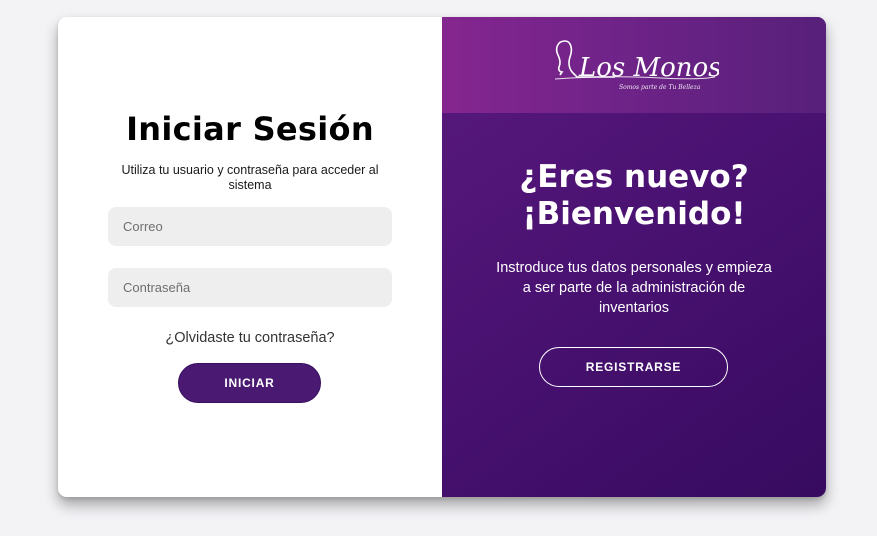 Image resolution: width=877 pixels, height=536 pixels. What do you see at coordinates (250, 226) in the screenshot?
I see `email-field` at bounding box center [250, 226].